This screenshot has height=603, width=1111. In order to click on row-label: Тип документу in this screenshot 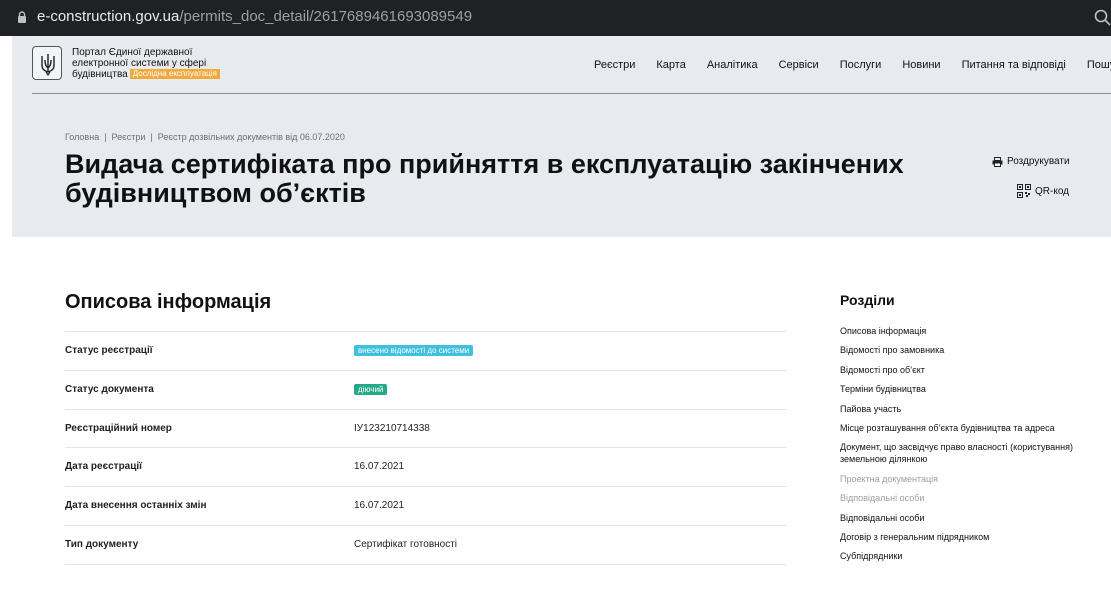, I will do `click(102, 544)`.